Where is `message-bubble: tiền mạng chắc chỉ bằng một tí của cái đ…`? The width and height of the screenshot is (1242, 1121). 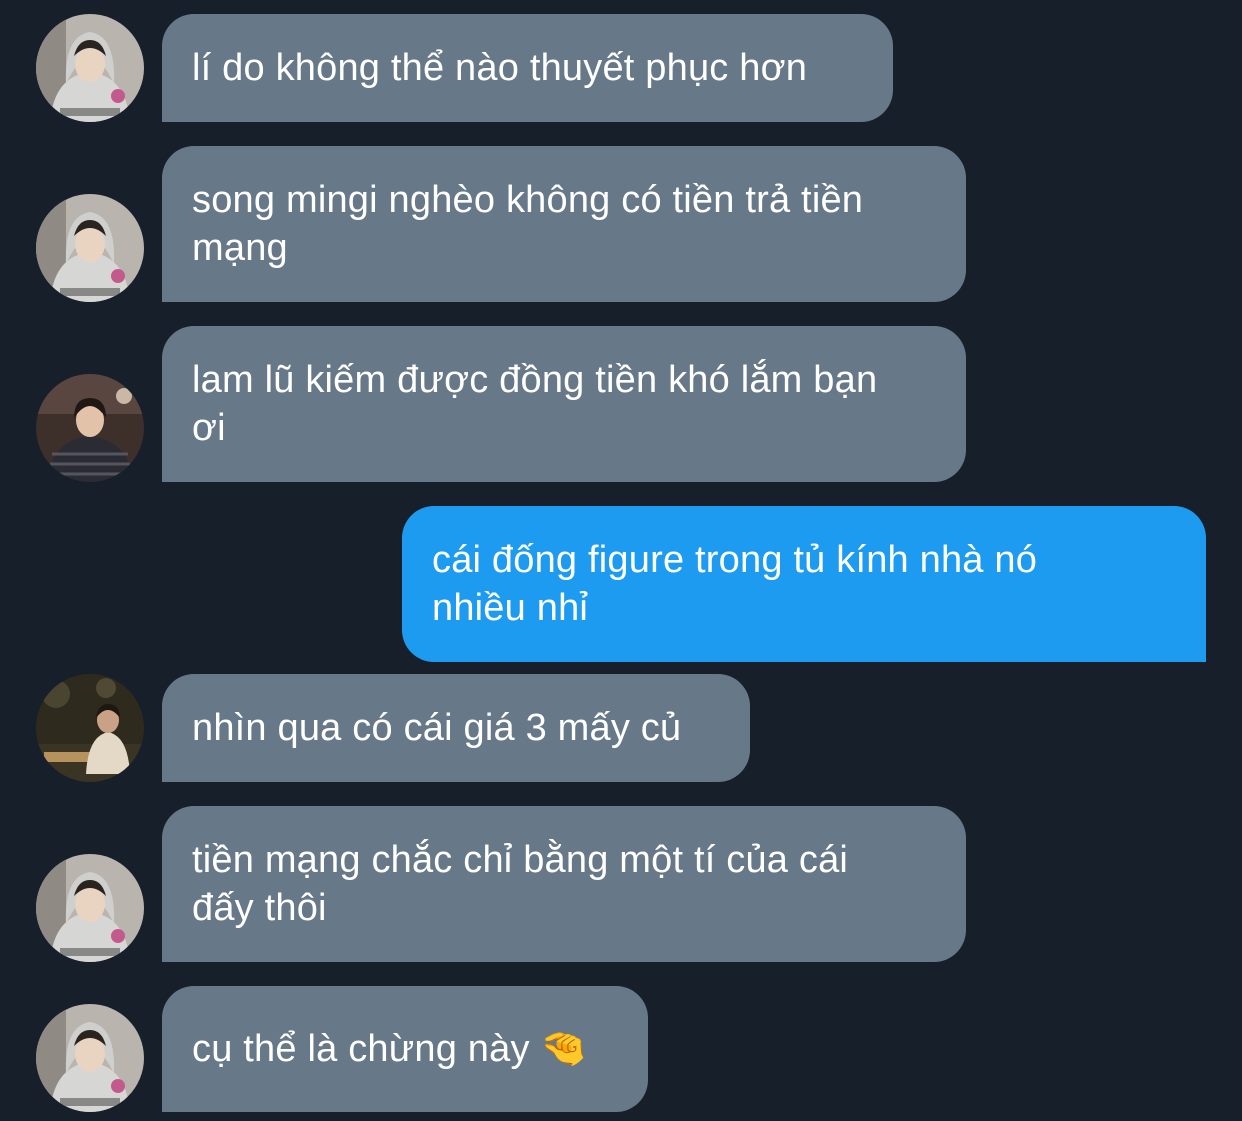
message-bubble: tiền mạng chắc chỉ bằng một tí của cái đ… is located at coordinates (564, 884).